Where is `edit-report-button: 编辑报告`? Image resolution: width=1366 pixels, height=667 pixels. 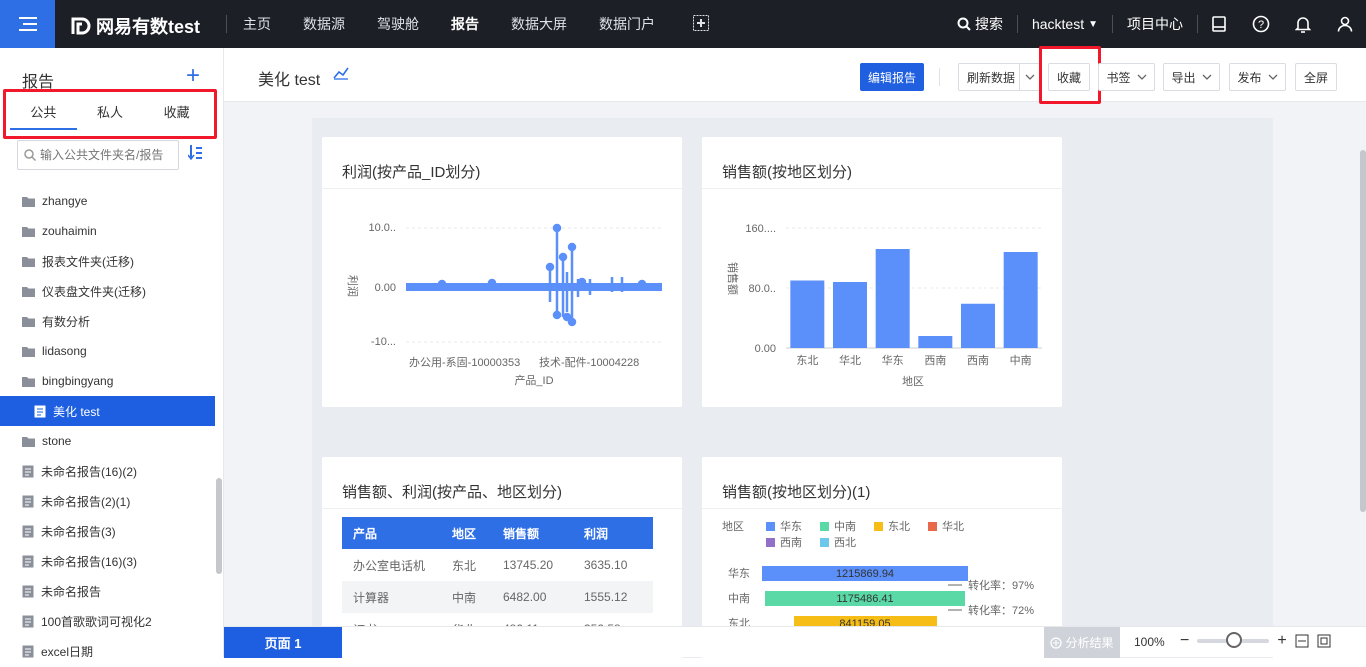
edit-report-button: 编辑报告 is located at coordinates (892, 77).